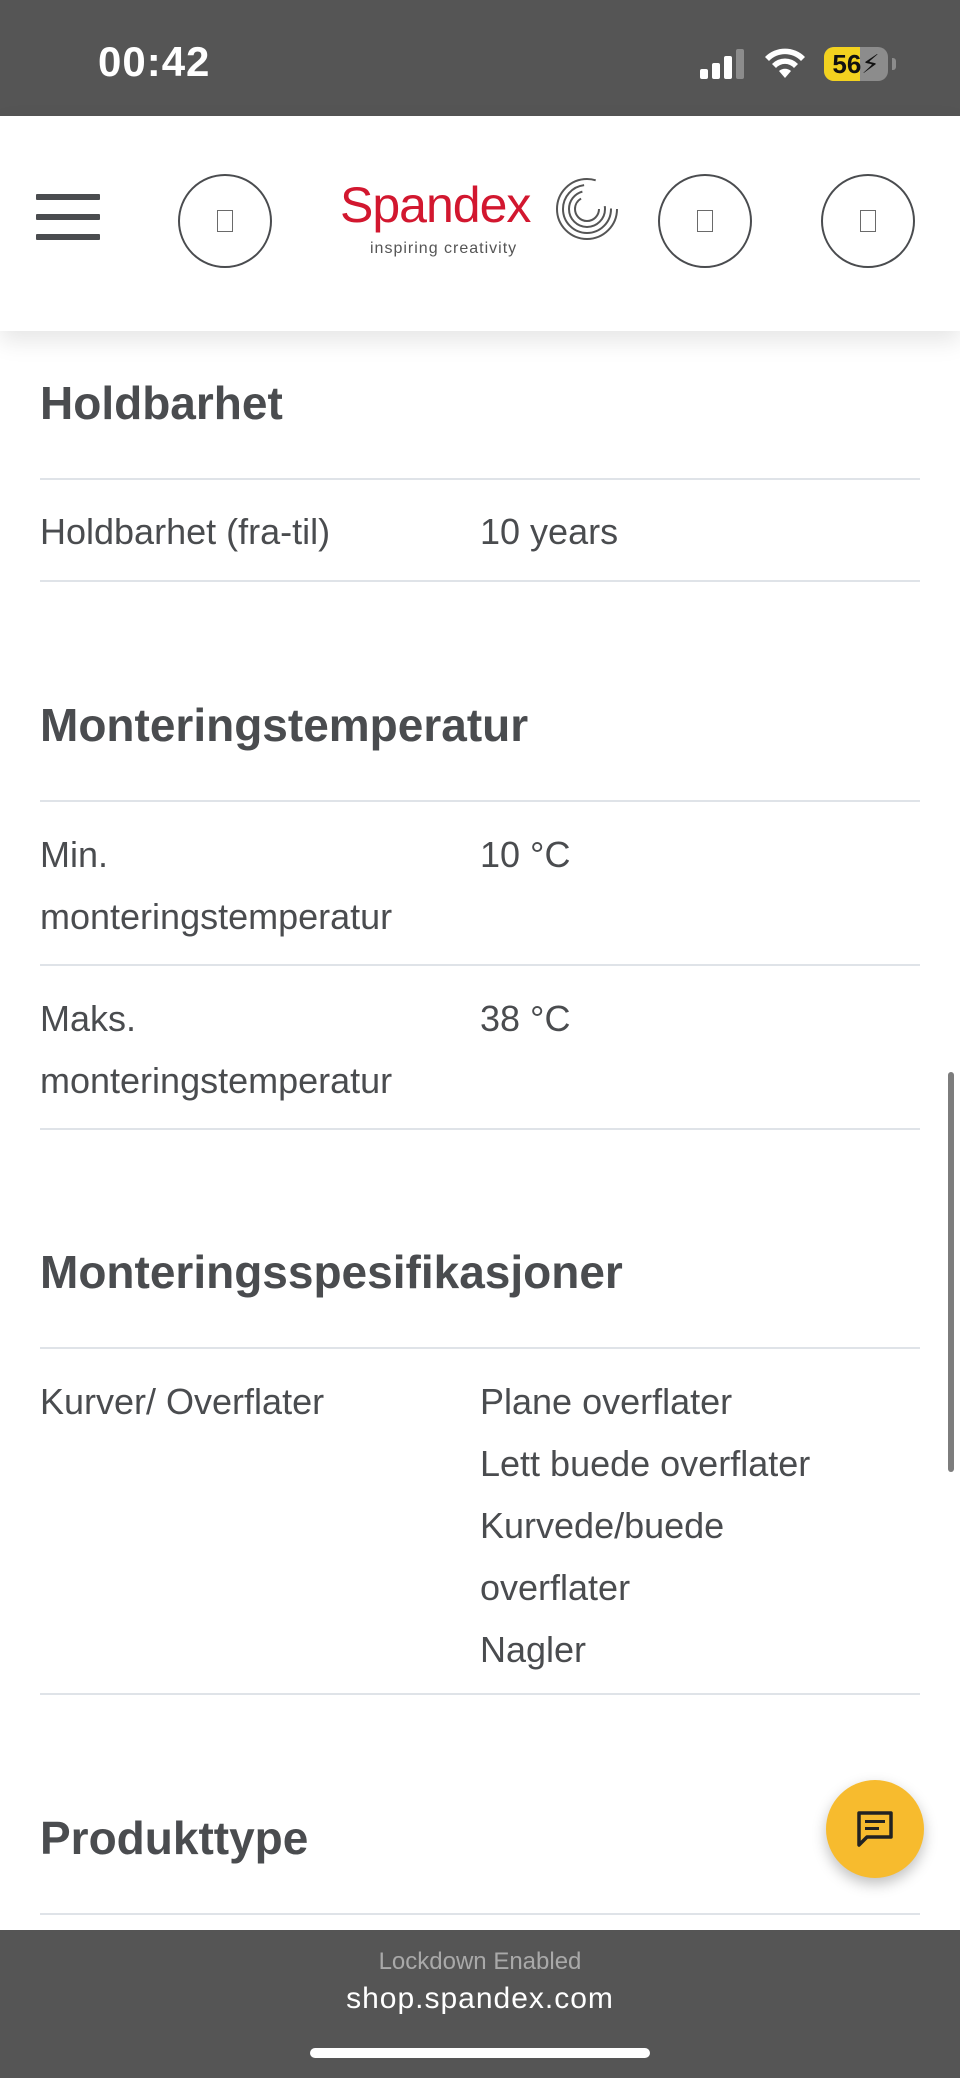 This screenshot has height=2078, width=960. I want to click on status-time: 00:42, so click(154, 61).